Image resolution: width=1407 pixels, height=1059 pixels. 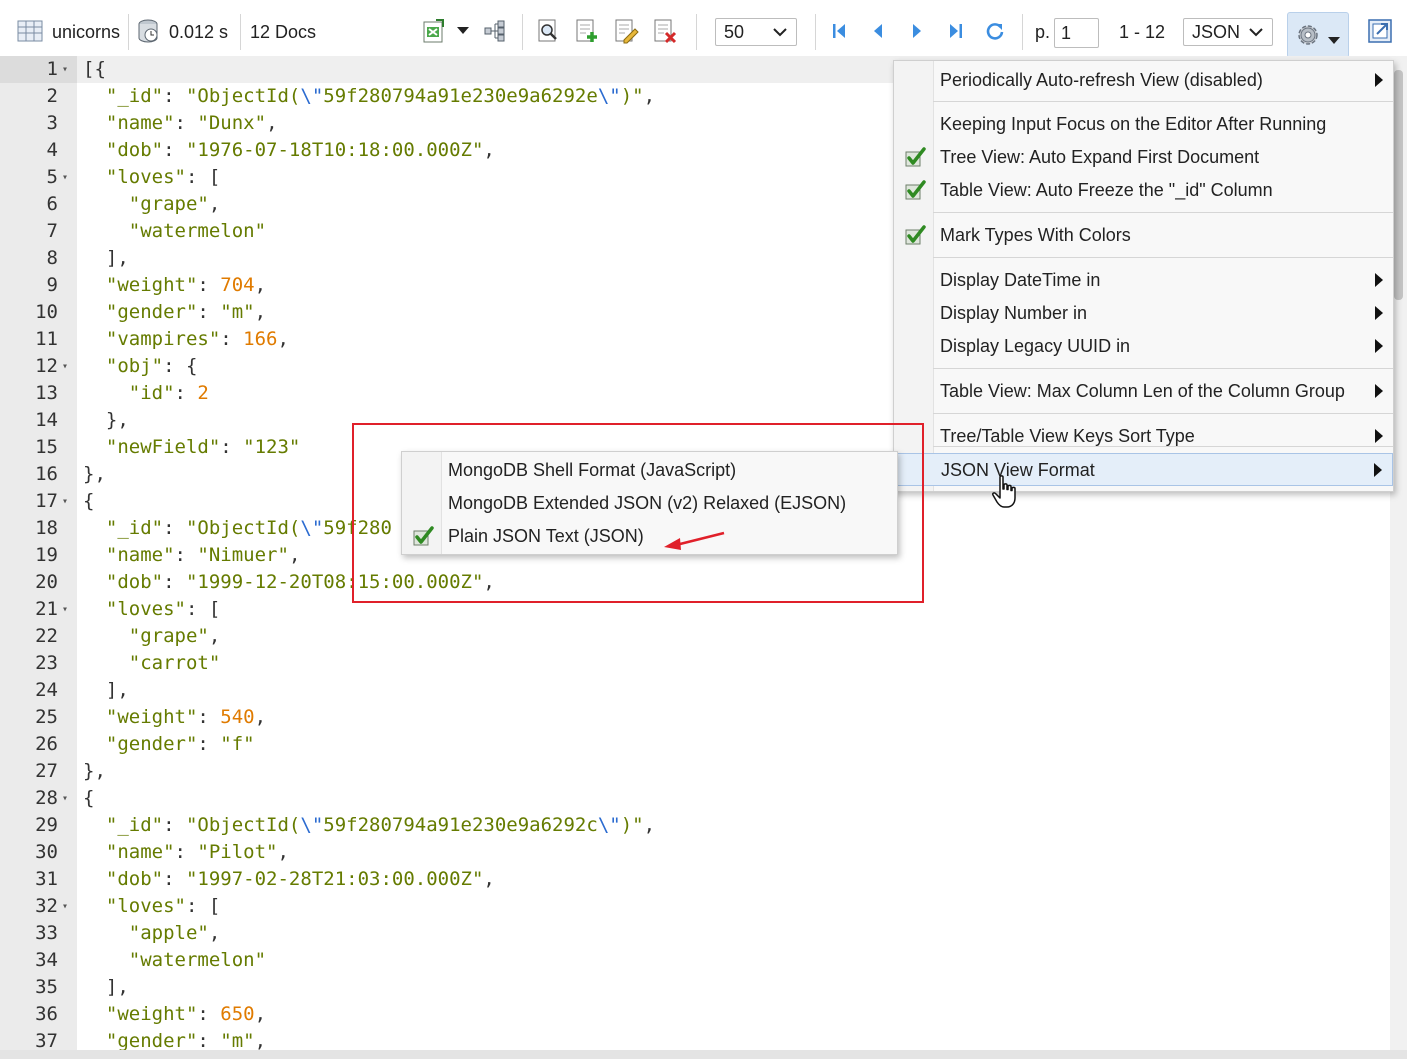 I want to click on code-text: "obj": {, so click(x=151, y=366).